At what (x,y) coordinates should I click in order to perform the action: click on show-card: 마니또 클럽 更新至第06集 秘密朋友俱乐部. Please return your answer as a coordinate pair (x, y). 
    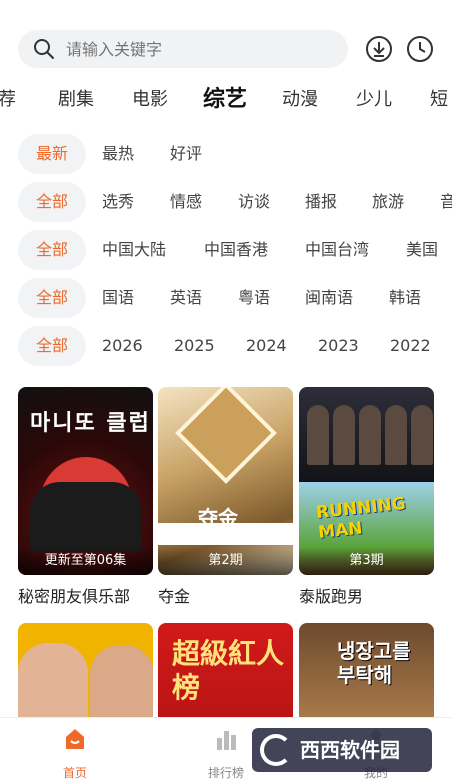
    Looking at the image, I should click on (85, 497).